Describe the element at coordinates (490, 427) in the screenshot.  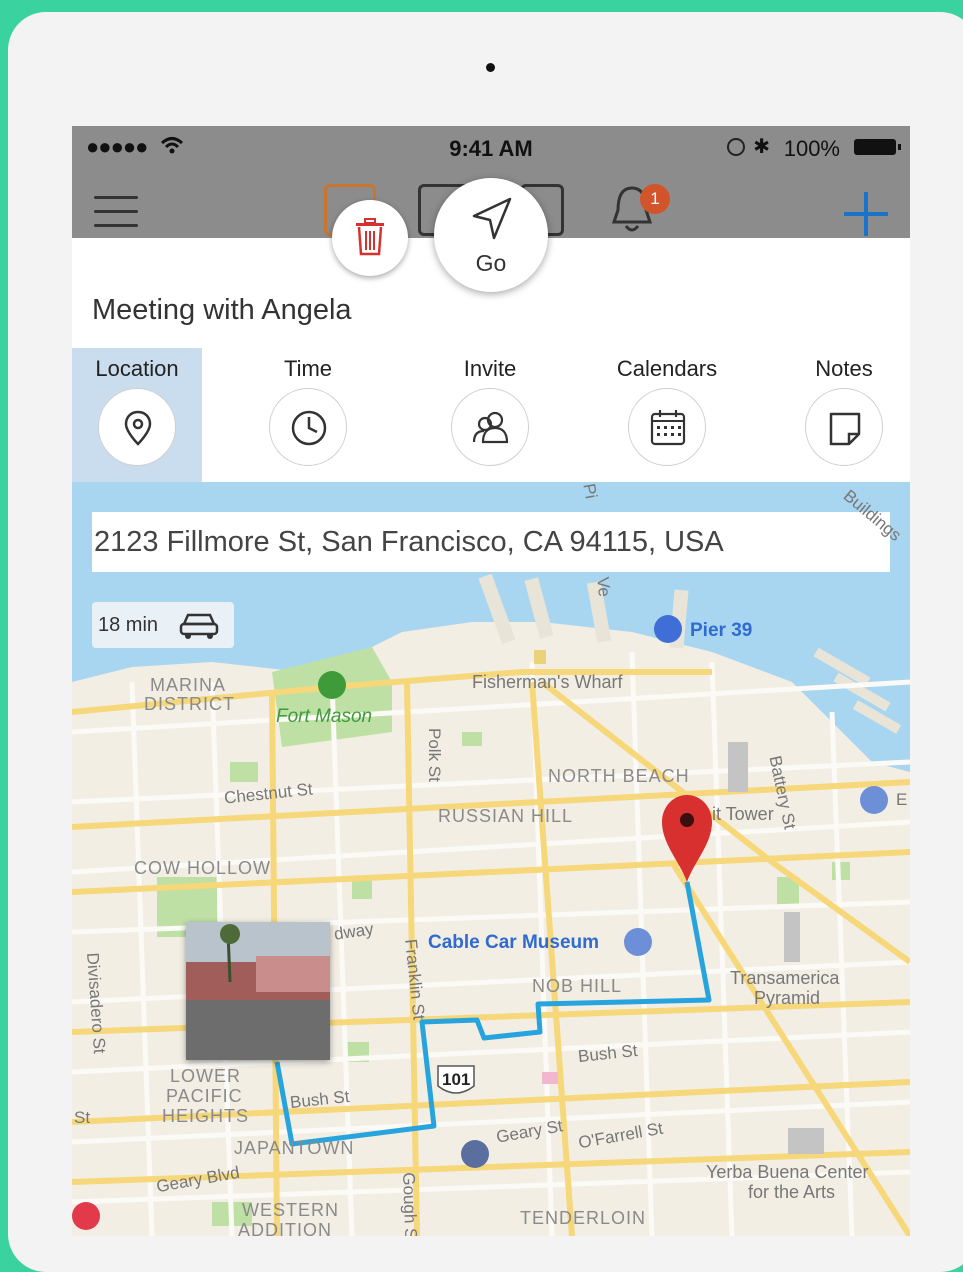
I see `people-icon` at that location.